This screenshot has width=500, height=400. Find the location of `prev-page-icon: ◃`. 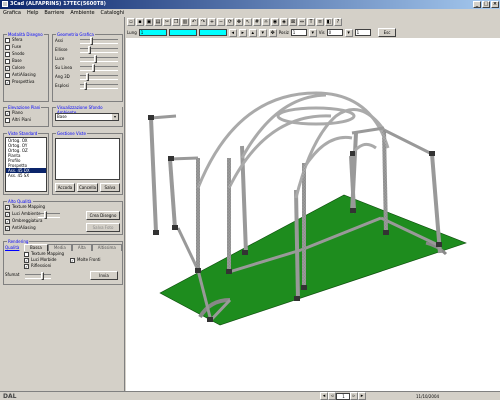

prev-page-icon: ◃ is located at coordinates (332, 396).